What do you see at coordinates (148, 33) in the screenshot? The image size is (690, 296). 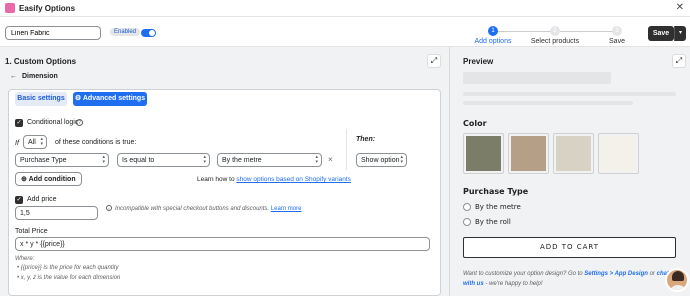 I see `enabled-toggle` at bounding box center [148, 33].